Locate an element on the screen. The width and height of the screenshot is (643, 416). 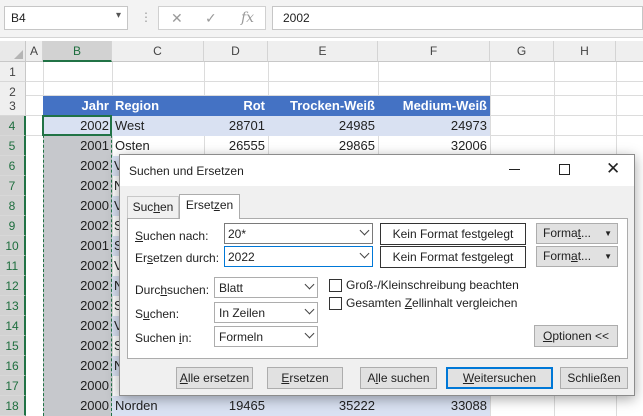
table-cell: West is located at coordinates (158, 126).